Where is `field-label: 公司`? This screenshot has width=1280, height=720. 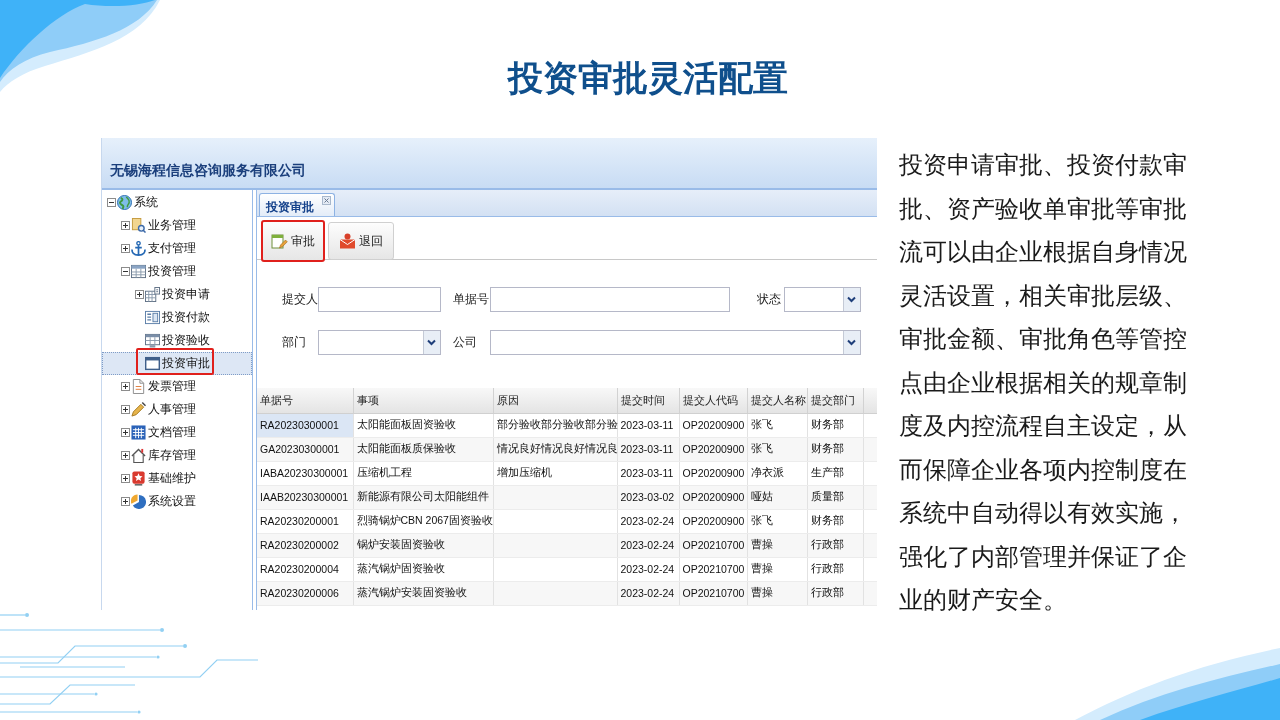
field-label: 公司 is located at coordinates (464, 342).